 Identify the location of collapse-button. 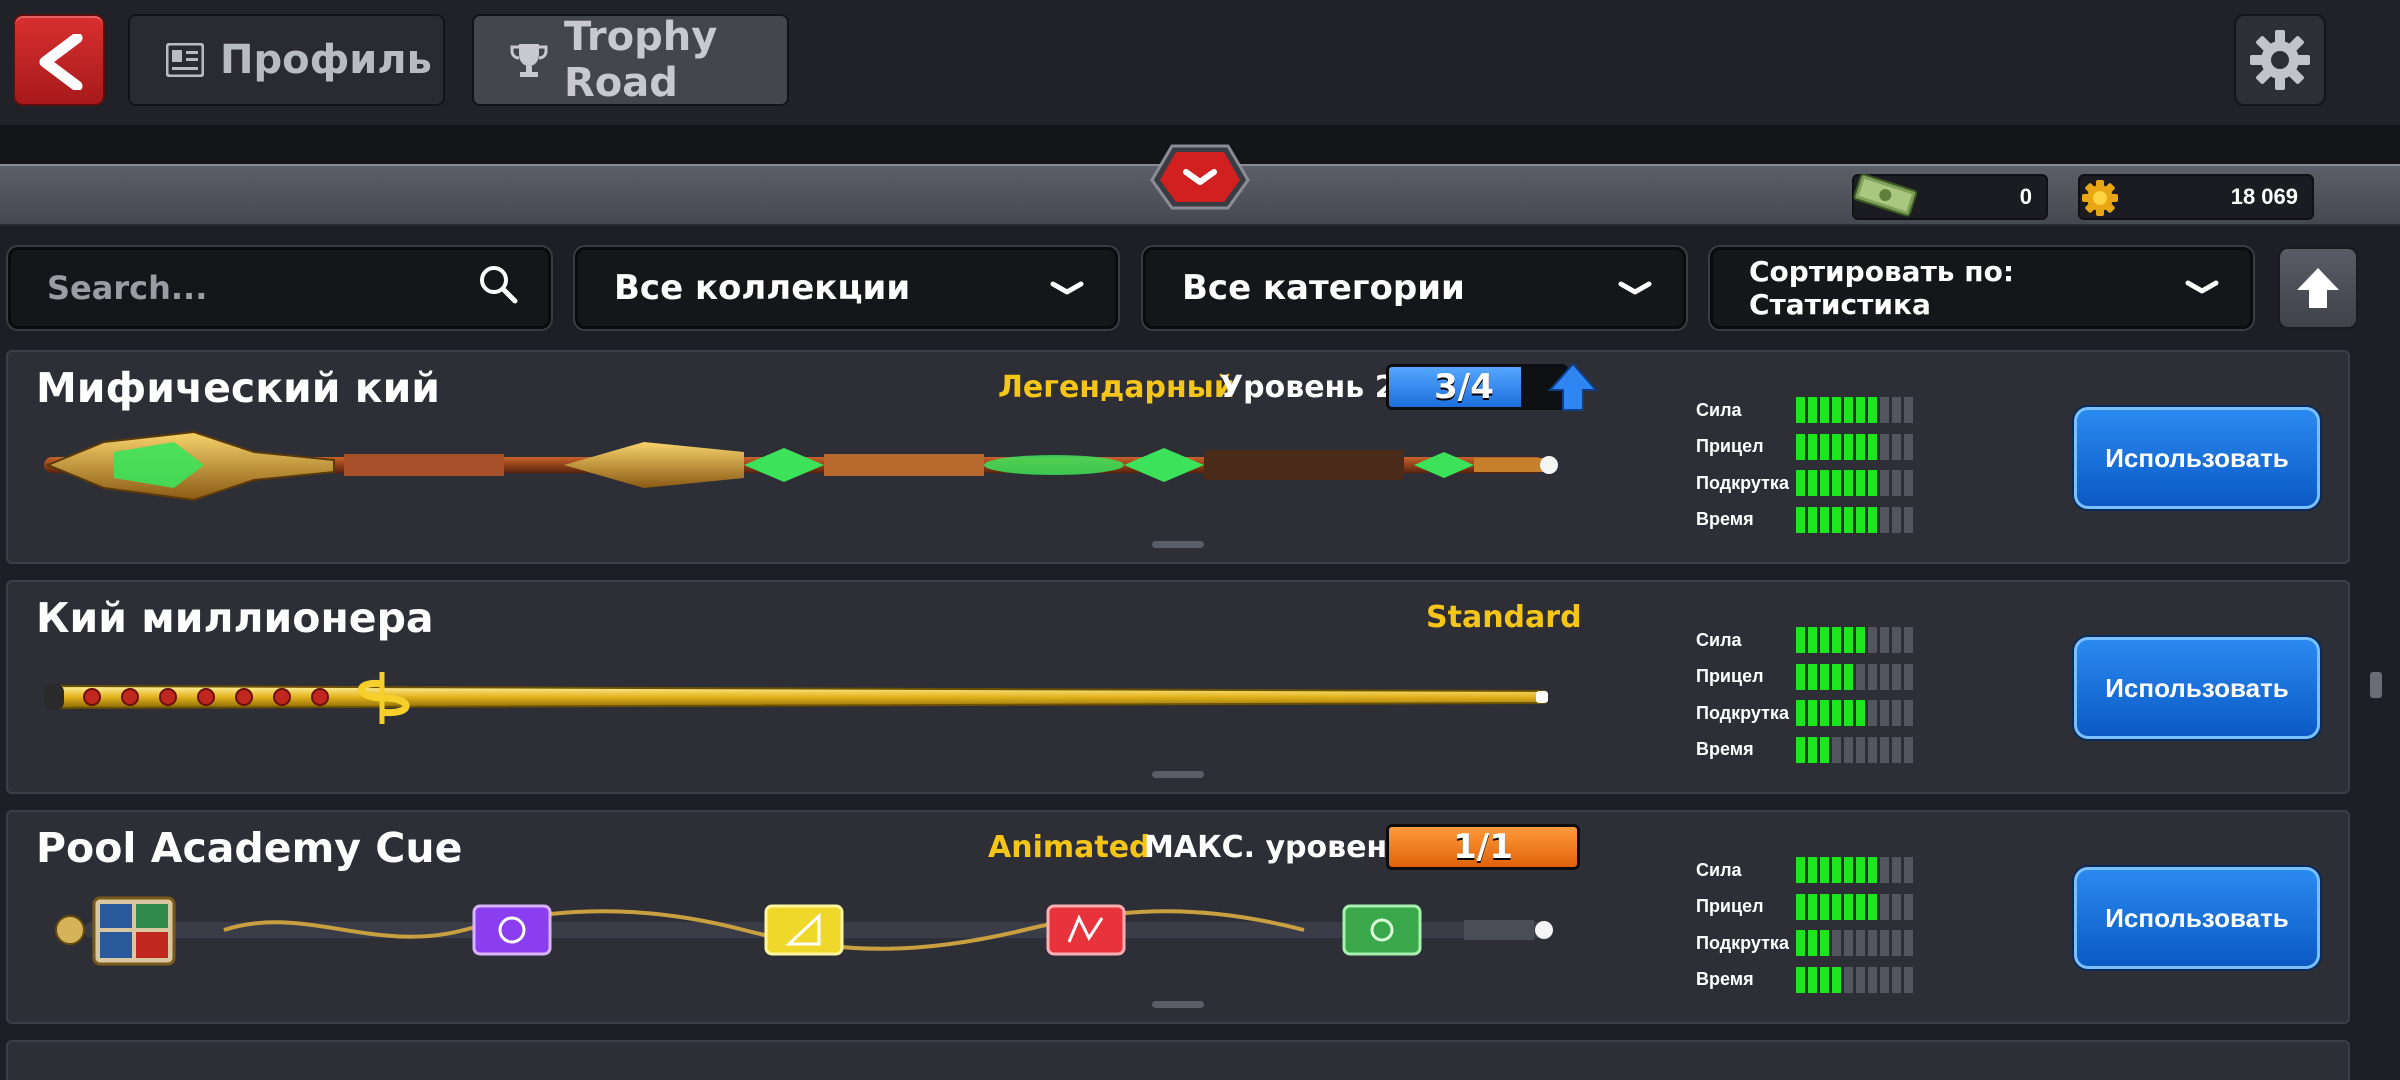
(1200, 177).